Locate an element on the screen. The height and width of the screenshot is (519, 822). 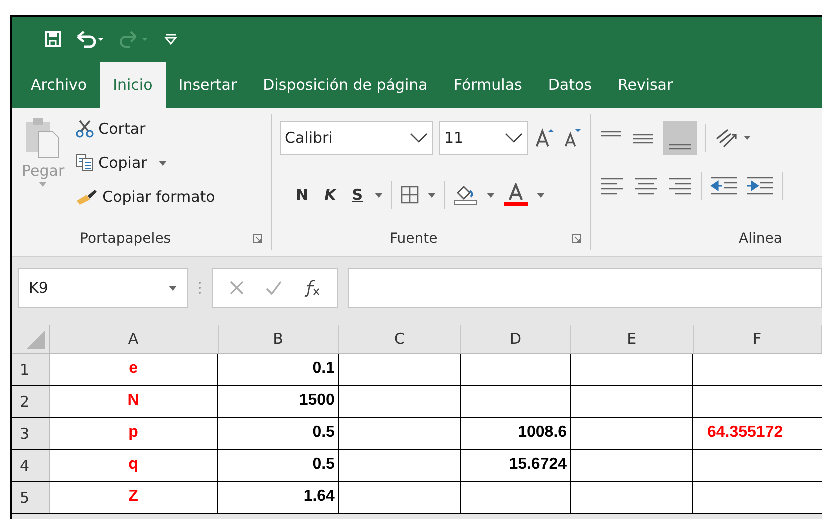
ribbon-tab: Insertar is located at coordinates (208, 85).